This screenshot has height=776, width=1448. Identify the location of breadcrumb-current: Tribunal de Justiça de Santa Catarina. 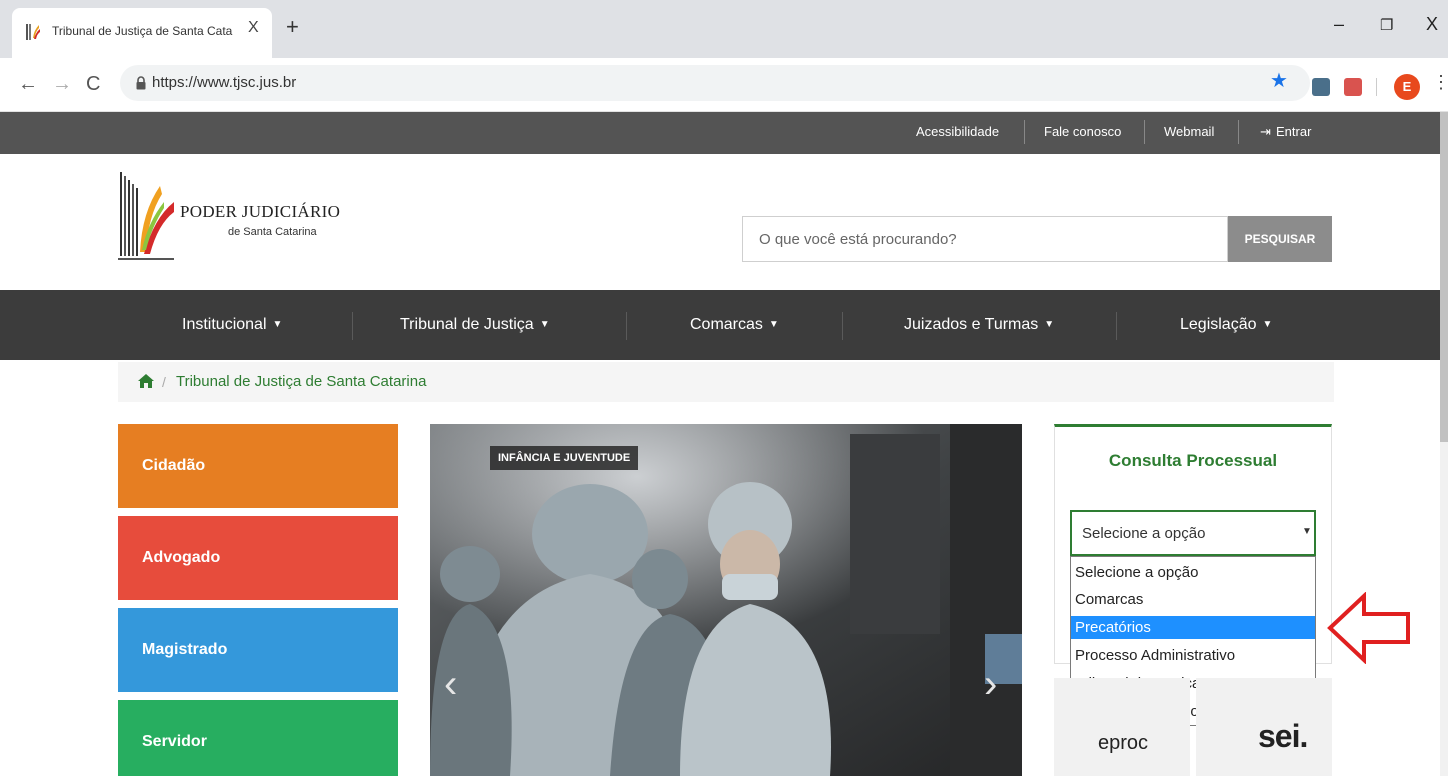
(301, 381).